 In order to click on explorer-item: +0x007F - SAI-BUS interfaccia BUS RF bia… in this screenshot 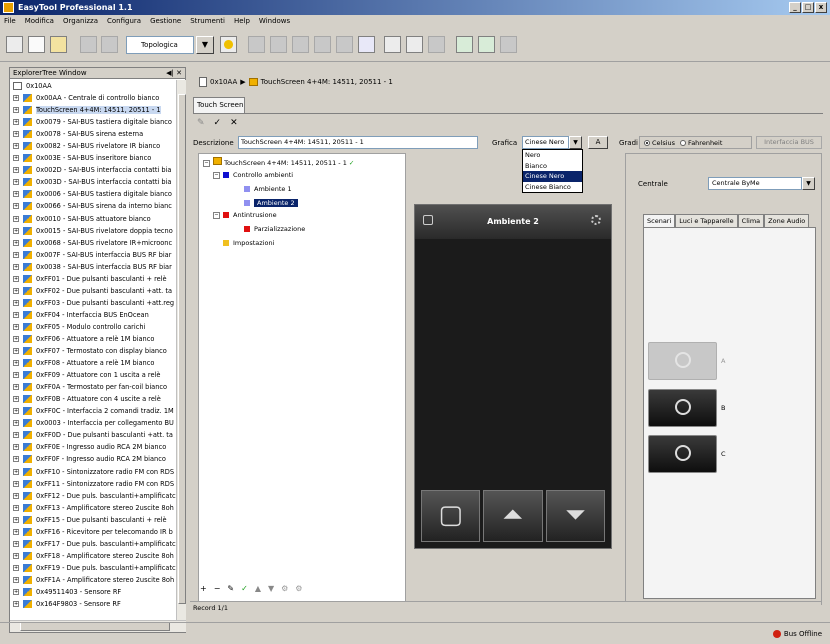, I will do `click(93, 255)`.